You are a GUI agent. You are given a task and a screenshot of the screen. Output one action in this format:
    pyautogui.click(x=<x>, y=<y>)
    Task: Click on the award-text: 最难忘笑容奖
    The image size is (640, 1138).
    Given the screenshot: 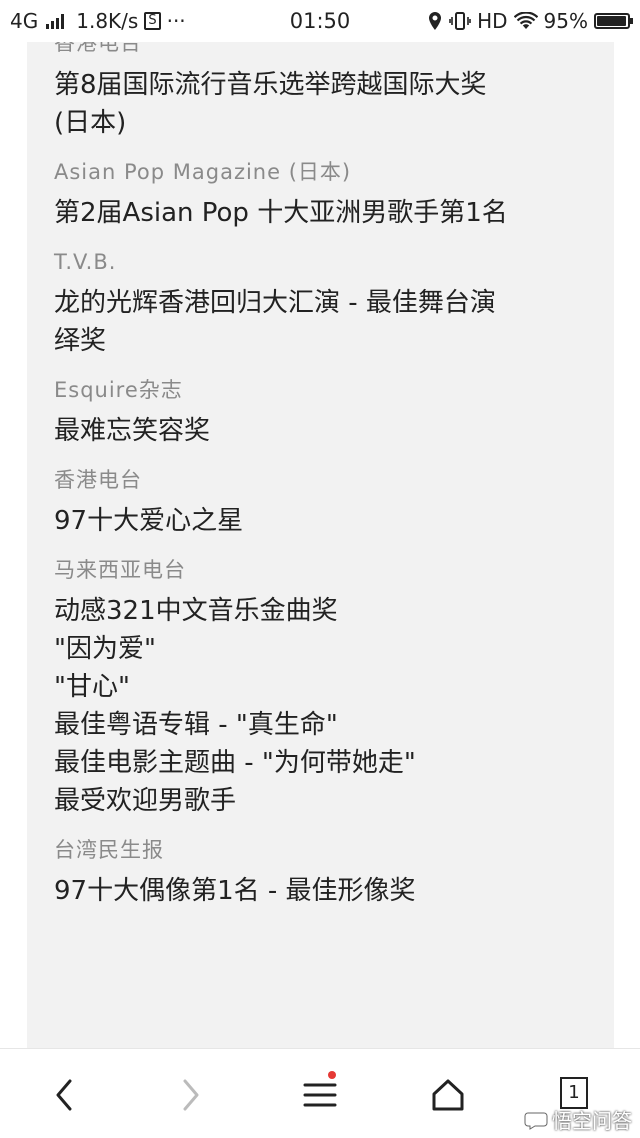 What is the action you would take?
    pyautogui.click(x=334, y=431)
    